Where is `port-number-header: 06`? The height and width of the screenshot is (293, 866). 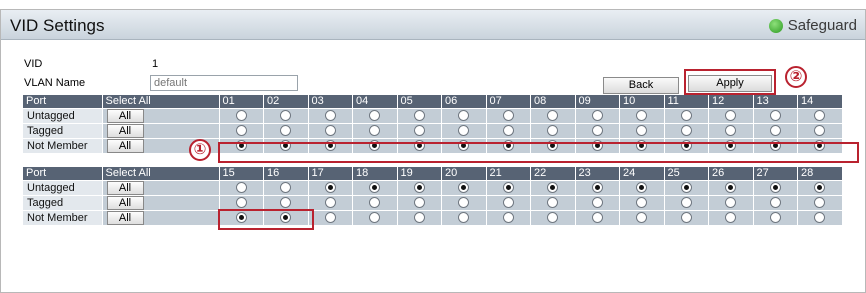 port-number-header: 06 is located at coordinates (464, 102).